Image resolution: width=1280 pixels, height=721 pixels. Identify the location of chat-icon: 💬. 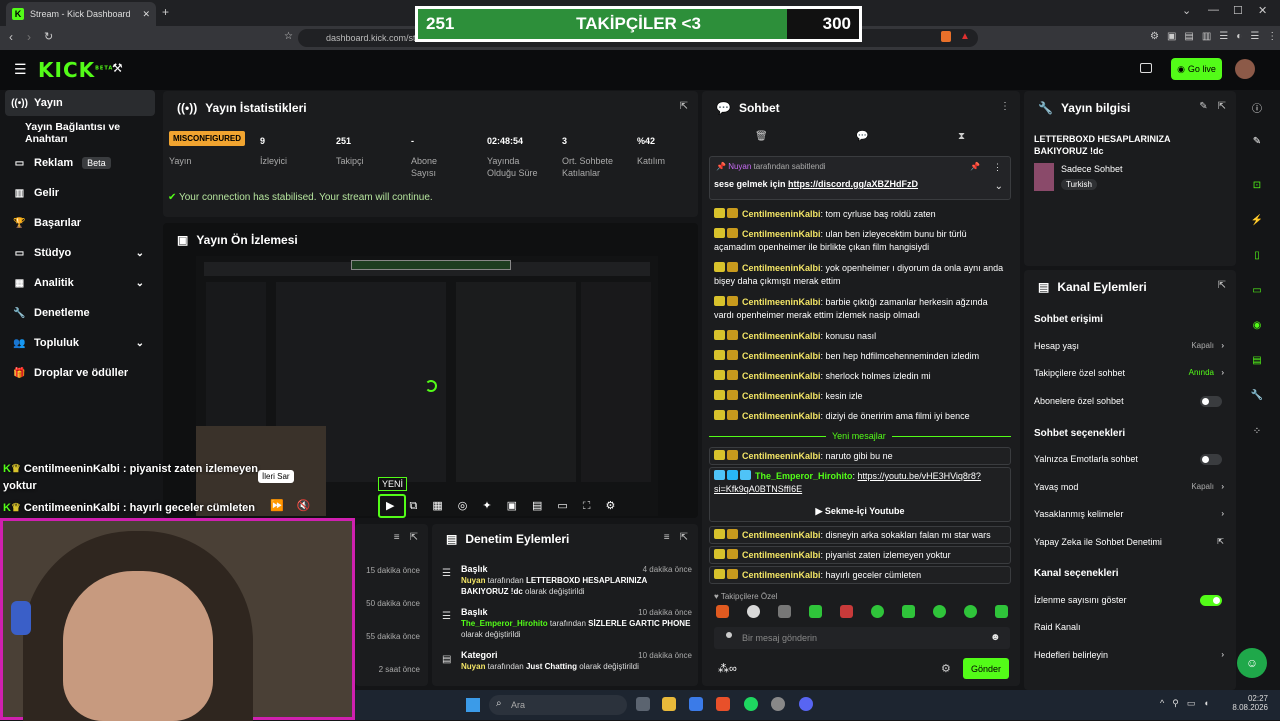
(862, 136).